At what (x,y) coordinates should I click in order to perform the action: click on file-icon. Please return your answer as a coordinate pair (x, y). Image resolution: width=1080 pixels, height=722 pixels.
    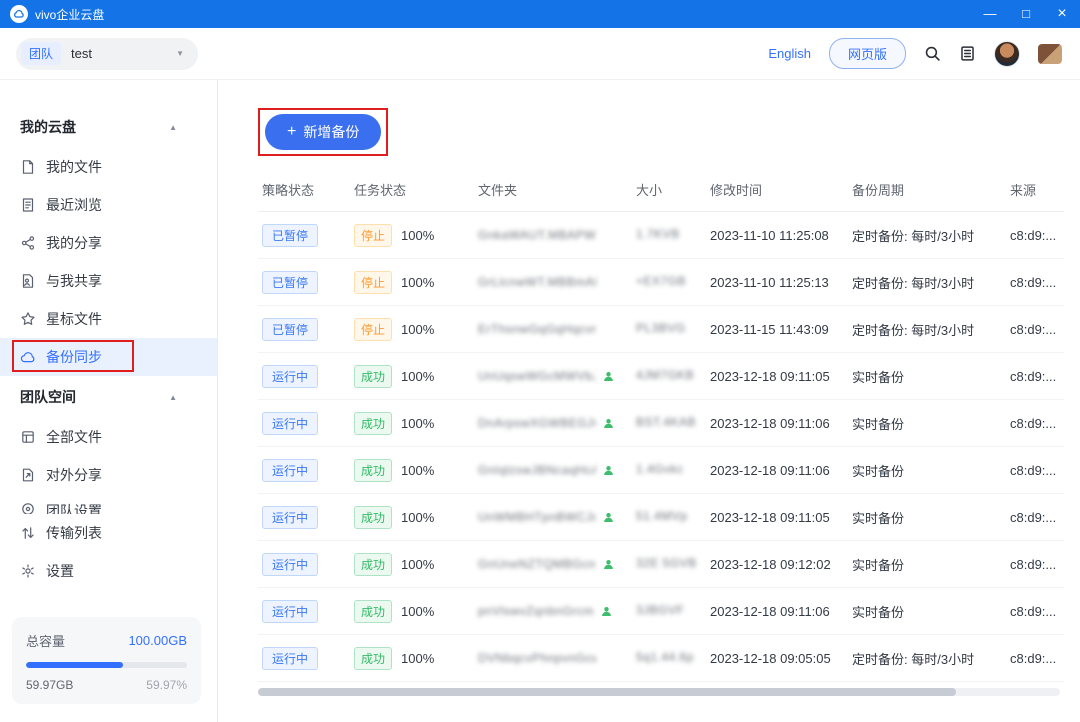
    Looking at the image, I should click on (28, 167).